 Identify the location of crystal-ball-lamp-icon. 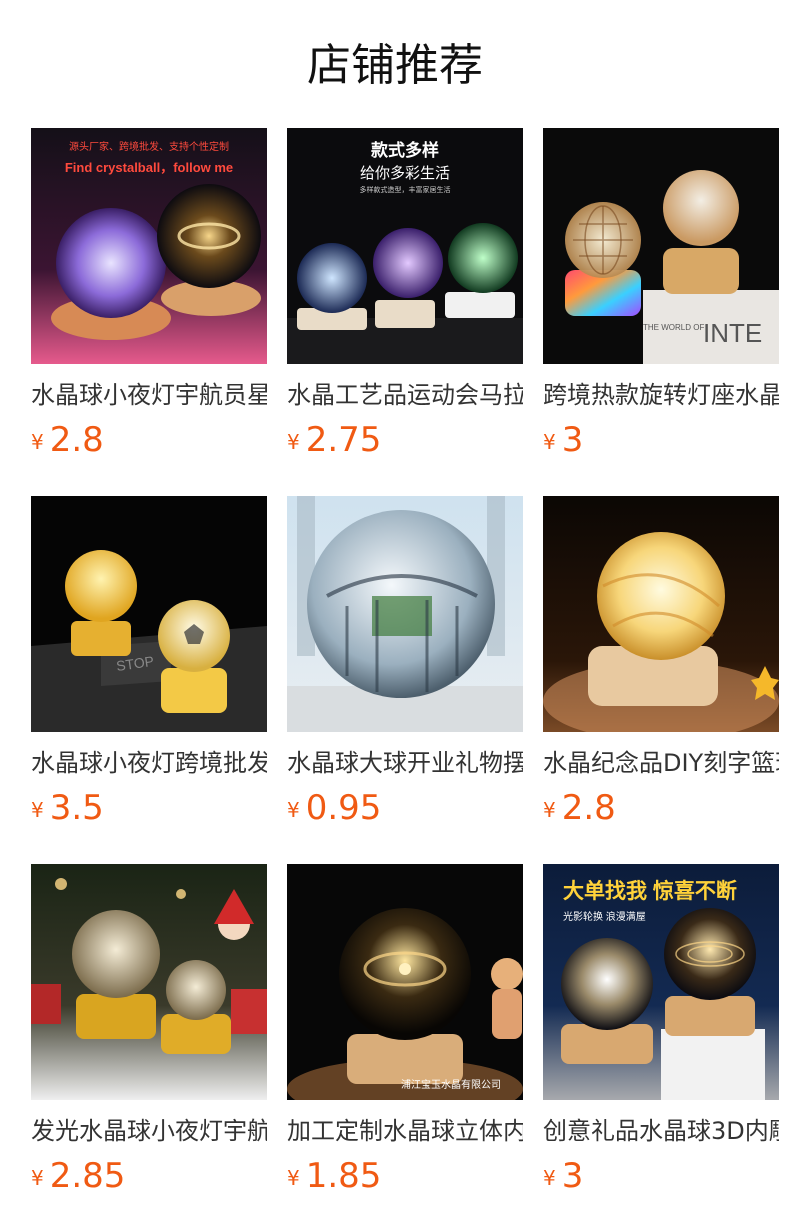
(661, 614).